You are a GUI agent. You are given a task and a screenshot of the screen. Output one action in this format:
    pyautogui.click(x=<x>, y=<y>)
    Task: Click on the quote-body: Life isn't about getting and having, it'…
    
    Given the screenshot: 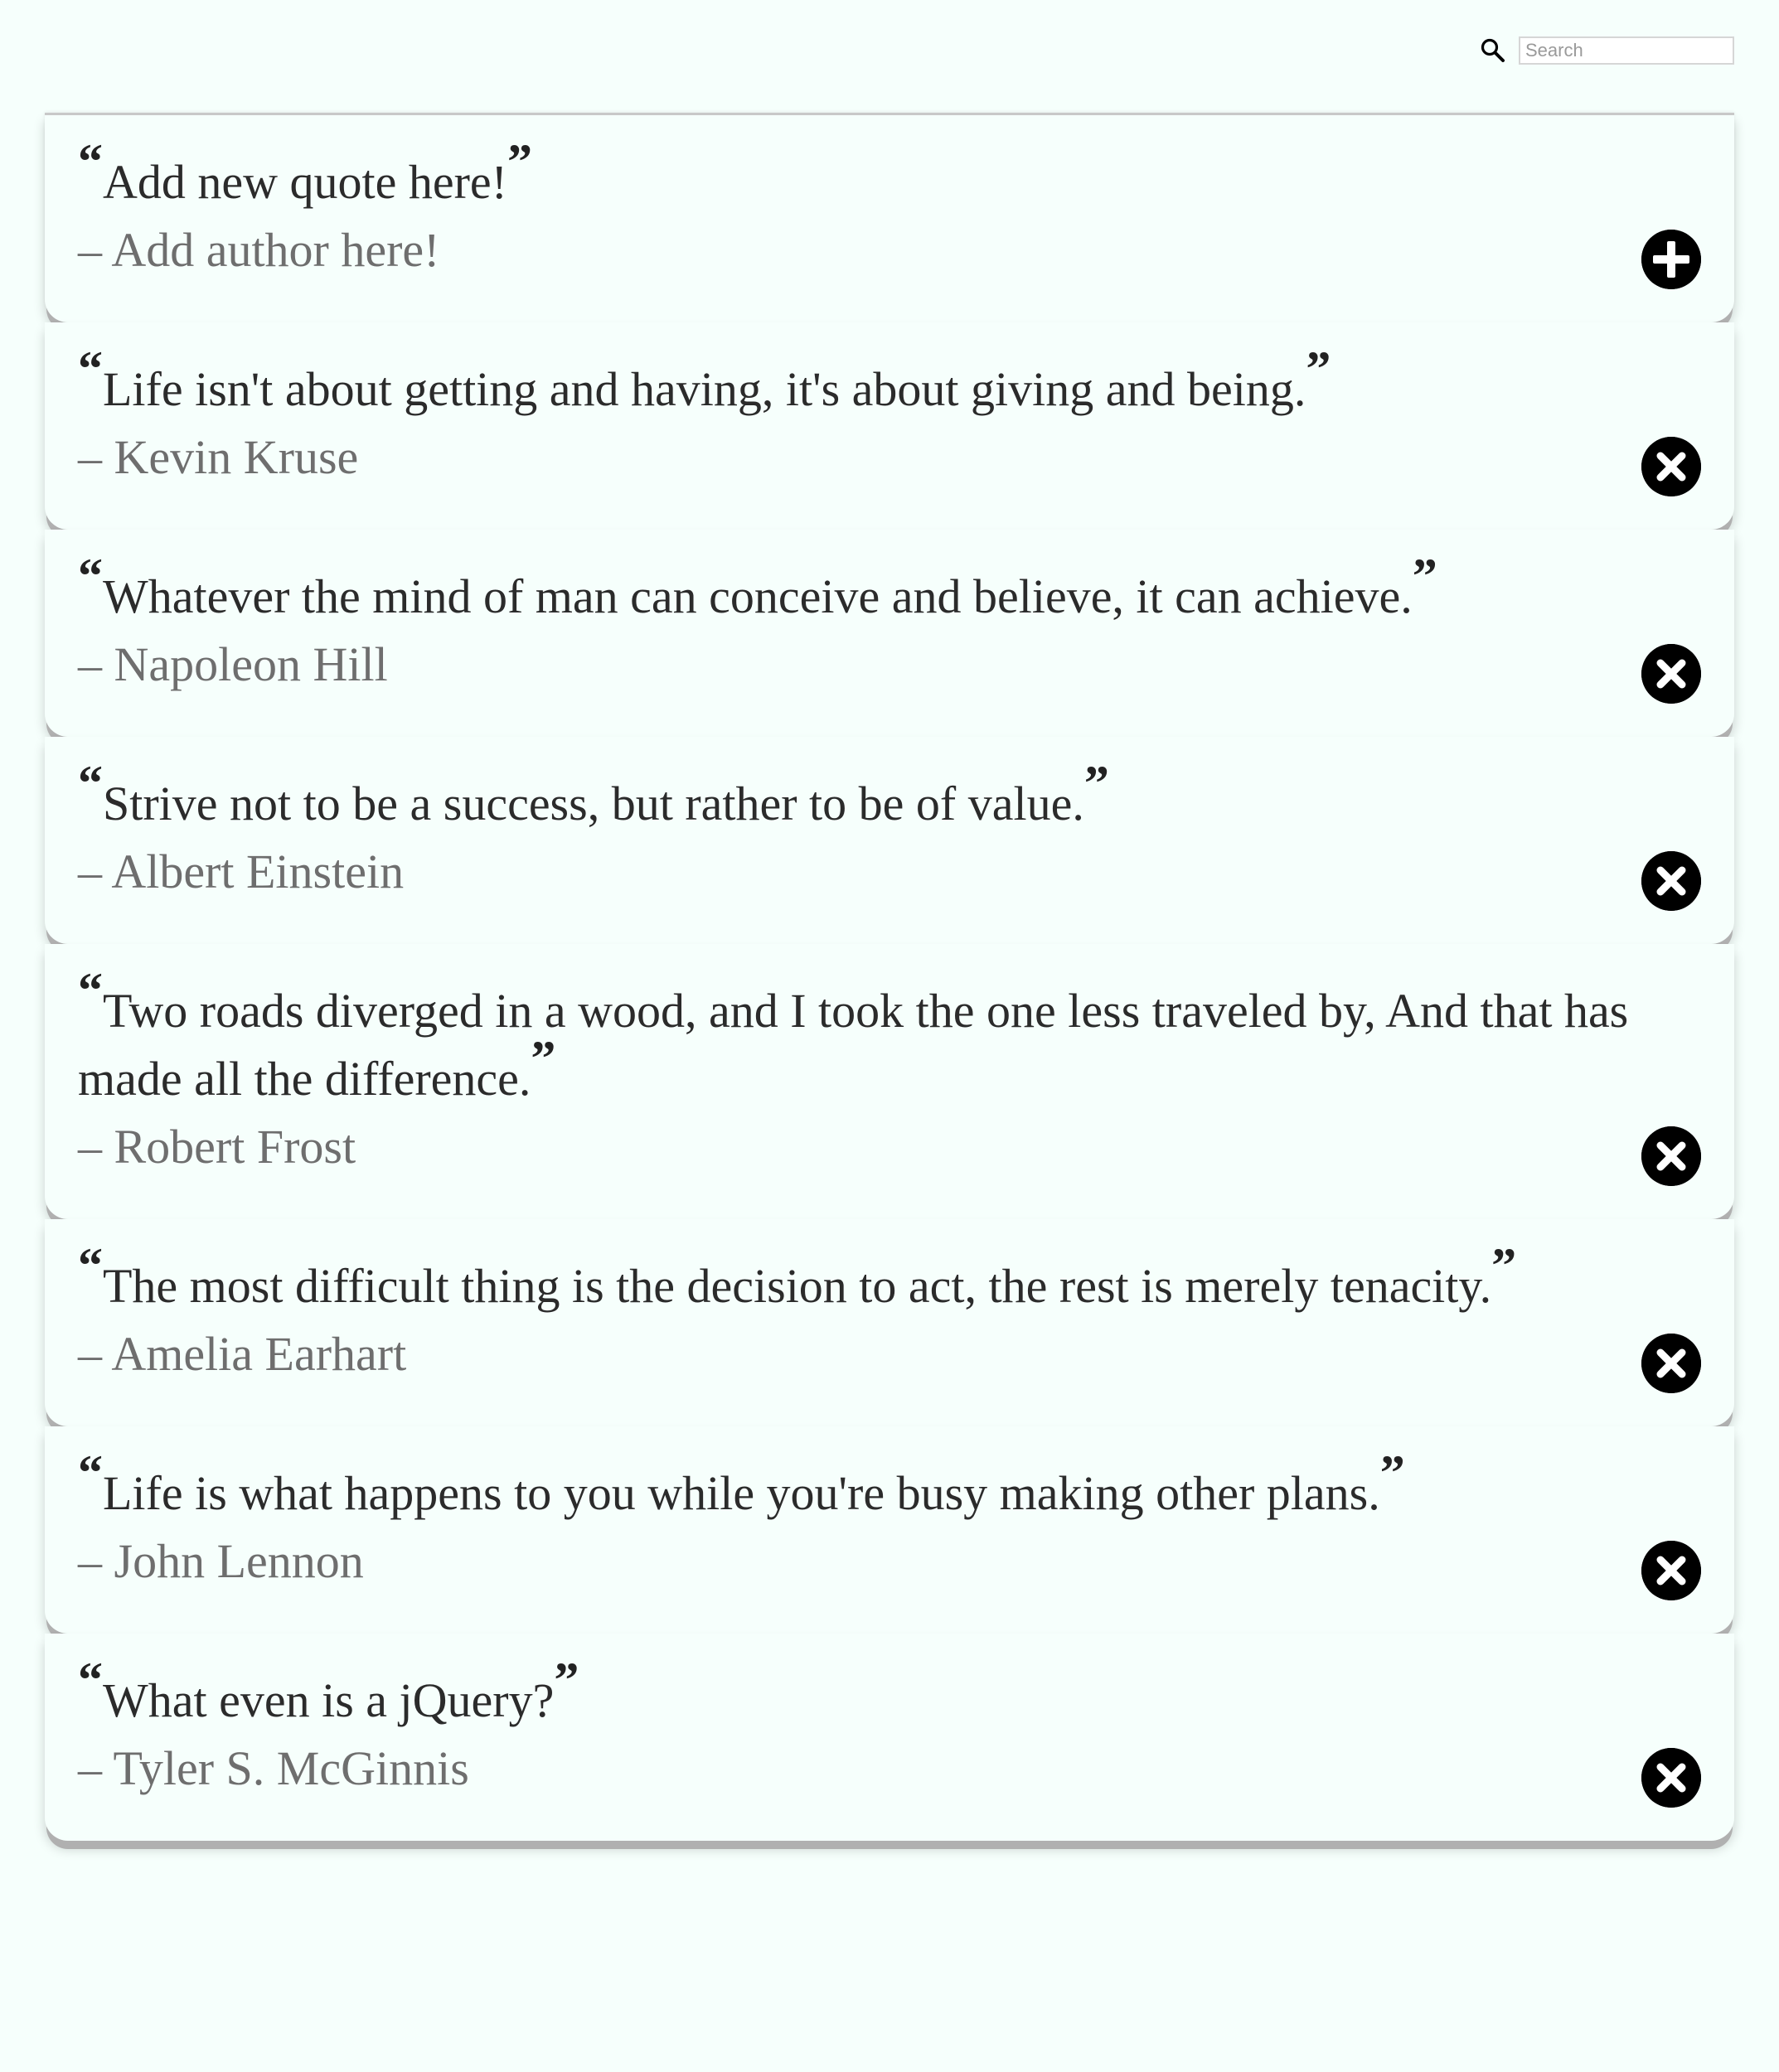 What is the action you would take?
    pyautogui.click(x=704, y=389)
    